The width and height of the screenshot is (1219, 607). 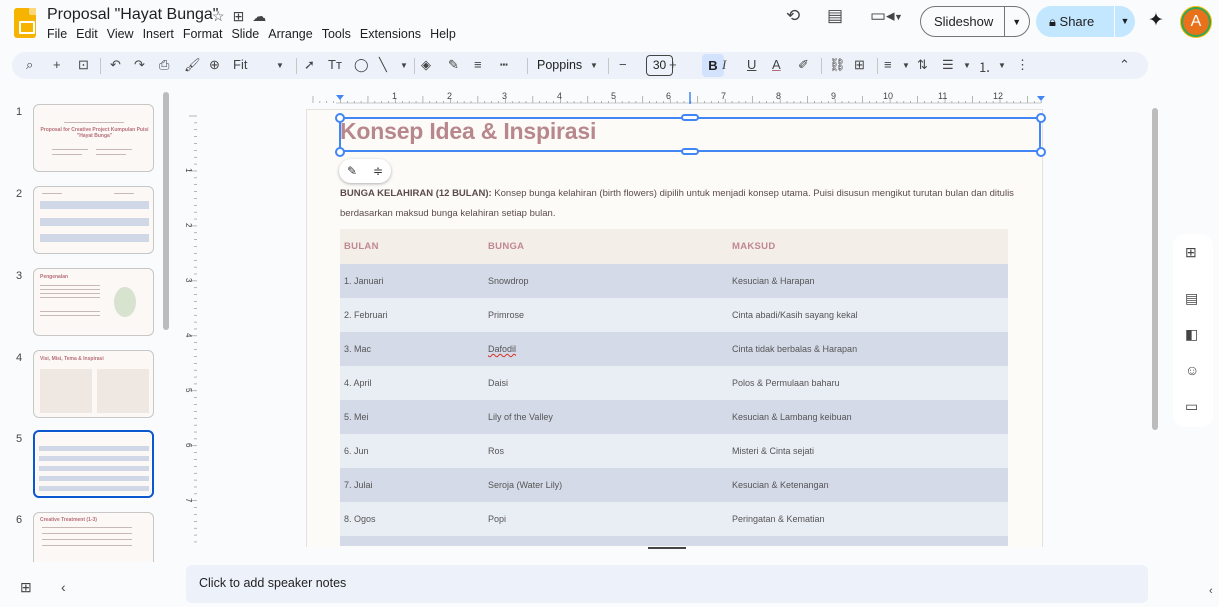 What do you see at coordinates (292, 34) in the screenshot?
I see `menu-arrange: Arrange` at bounding box center [292, 34].